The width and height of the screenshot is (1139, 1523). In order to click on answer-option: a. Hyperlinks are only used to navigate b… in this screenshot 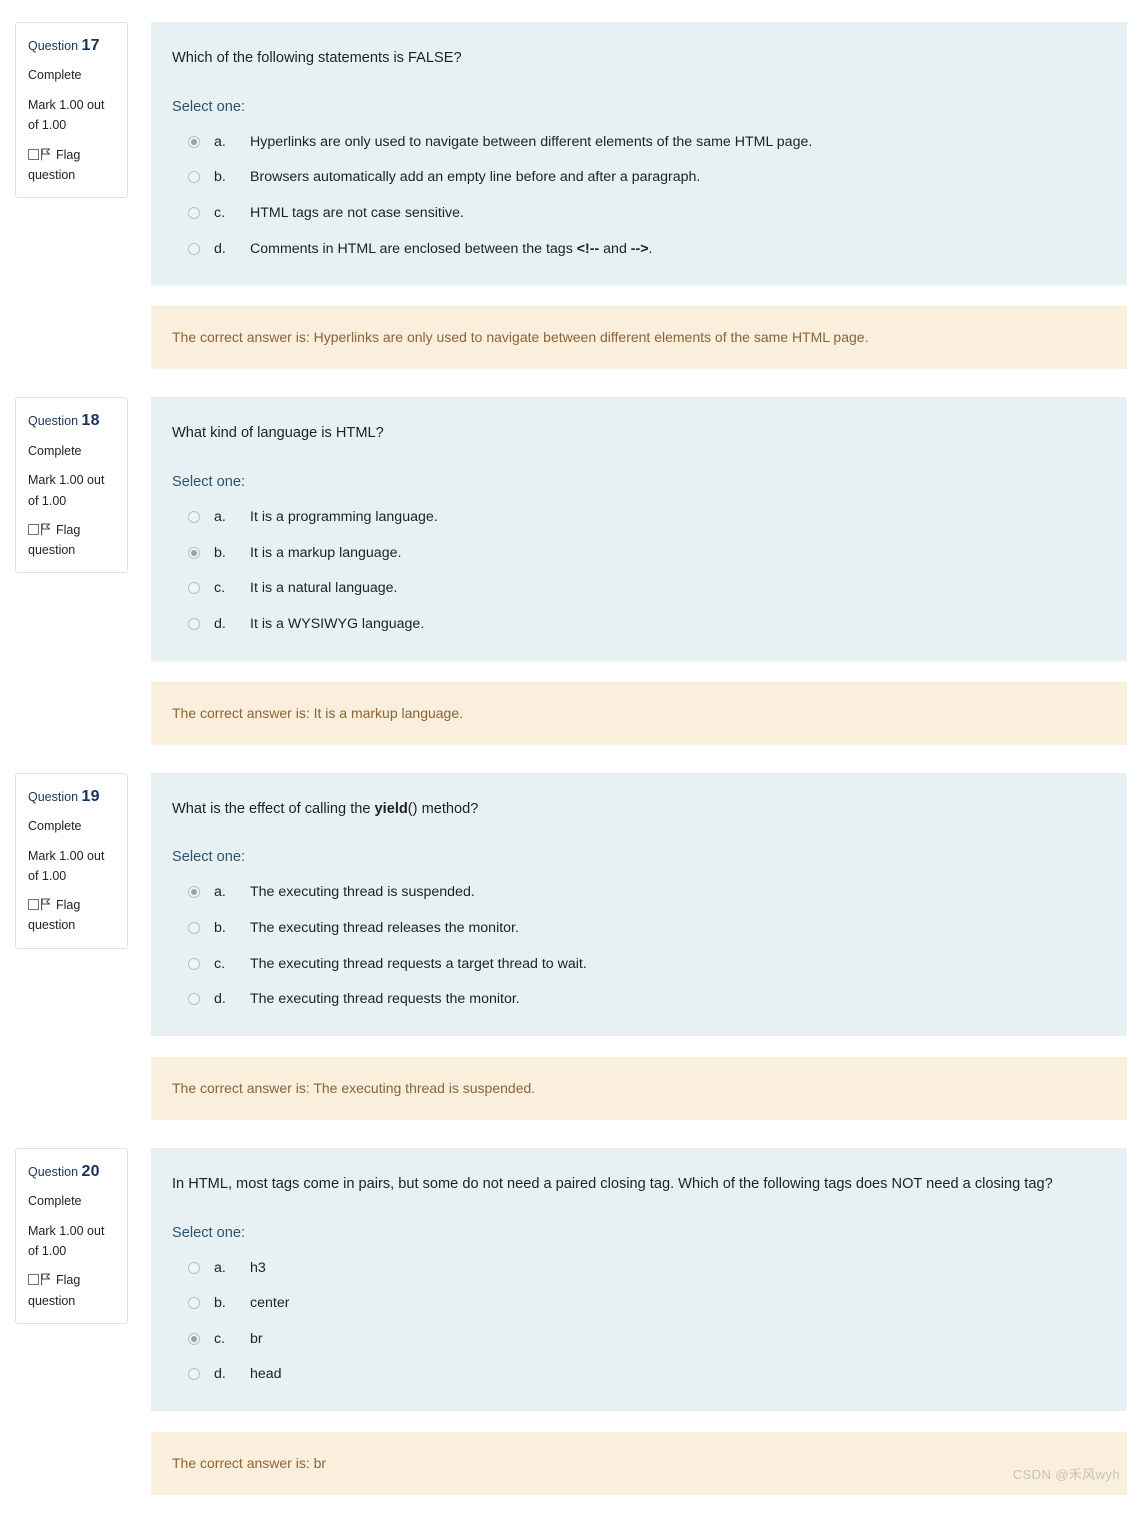, I will do `click(638, 142)`.